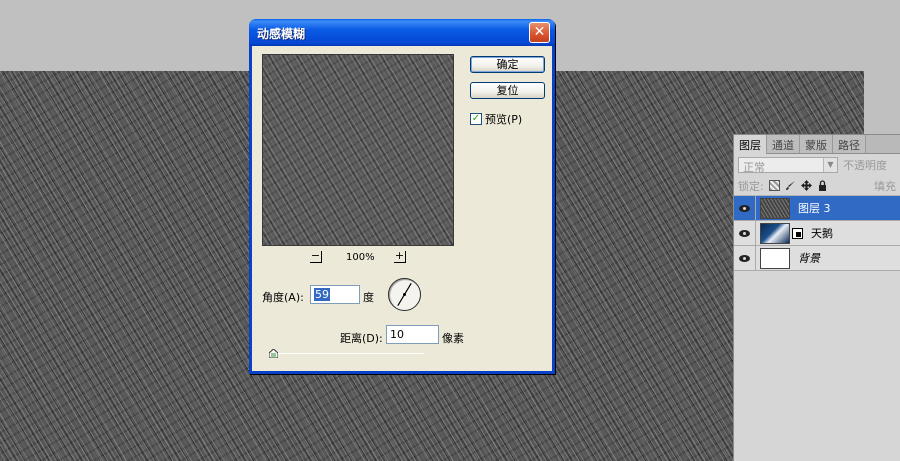  I want to click on zoom-out-button: −, so click(316, 256).